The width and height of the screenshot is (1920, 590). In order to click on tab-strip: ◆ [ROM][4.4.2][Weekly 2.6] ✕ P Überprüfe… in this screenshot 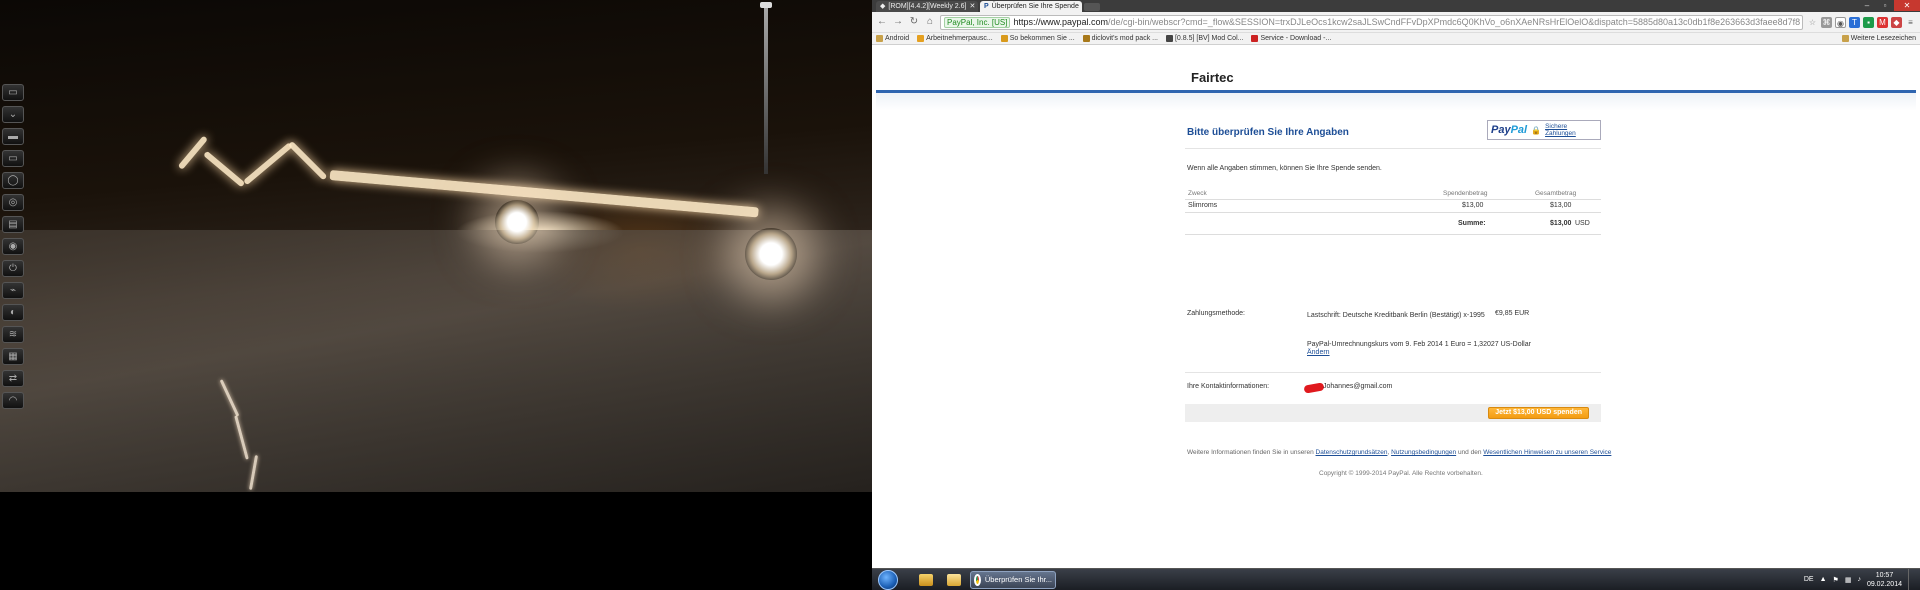, I will do `click(1396, 6)`.